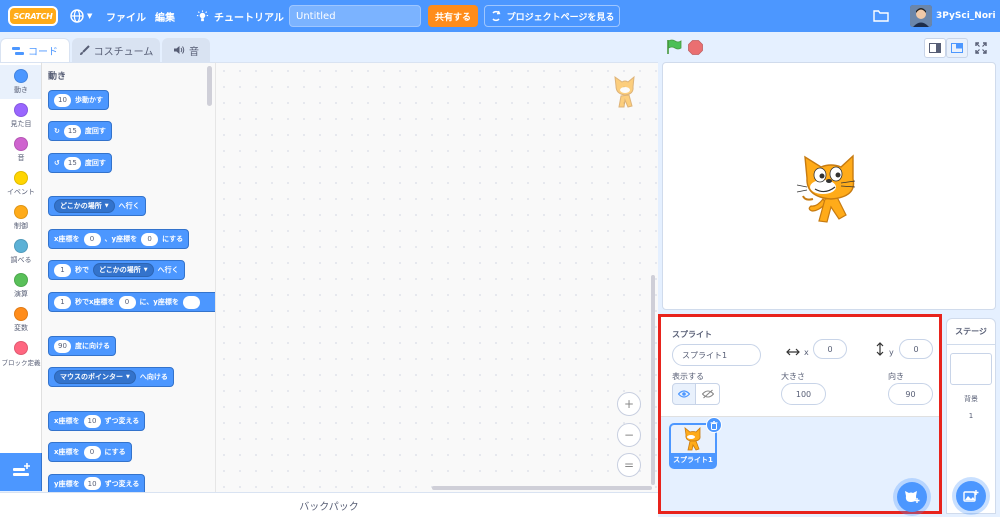  Describe the element at coordinates (935, 48) in the screenshot. I see `small-stage-button` at that location.